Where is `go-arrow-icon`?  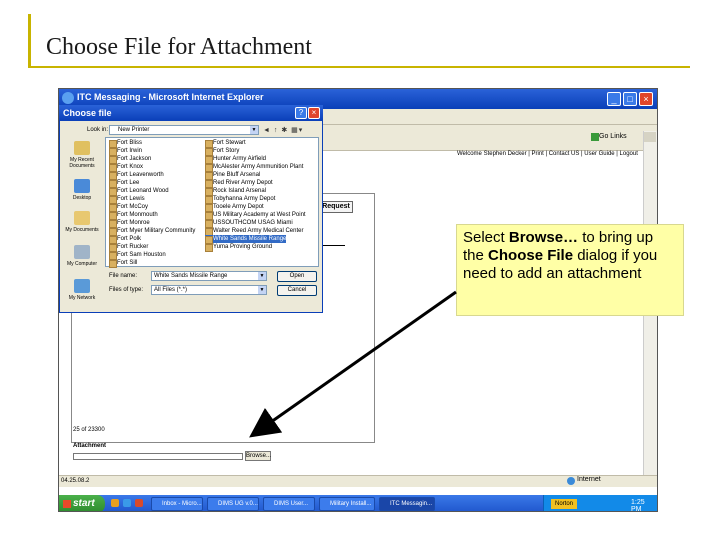 go-arrow-icon is located at coordinates (595, 137).